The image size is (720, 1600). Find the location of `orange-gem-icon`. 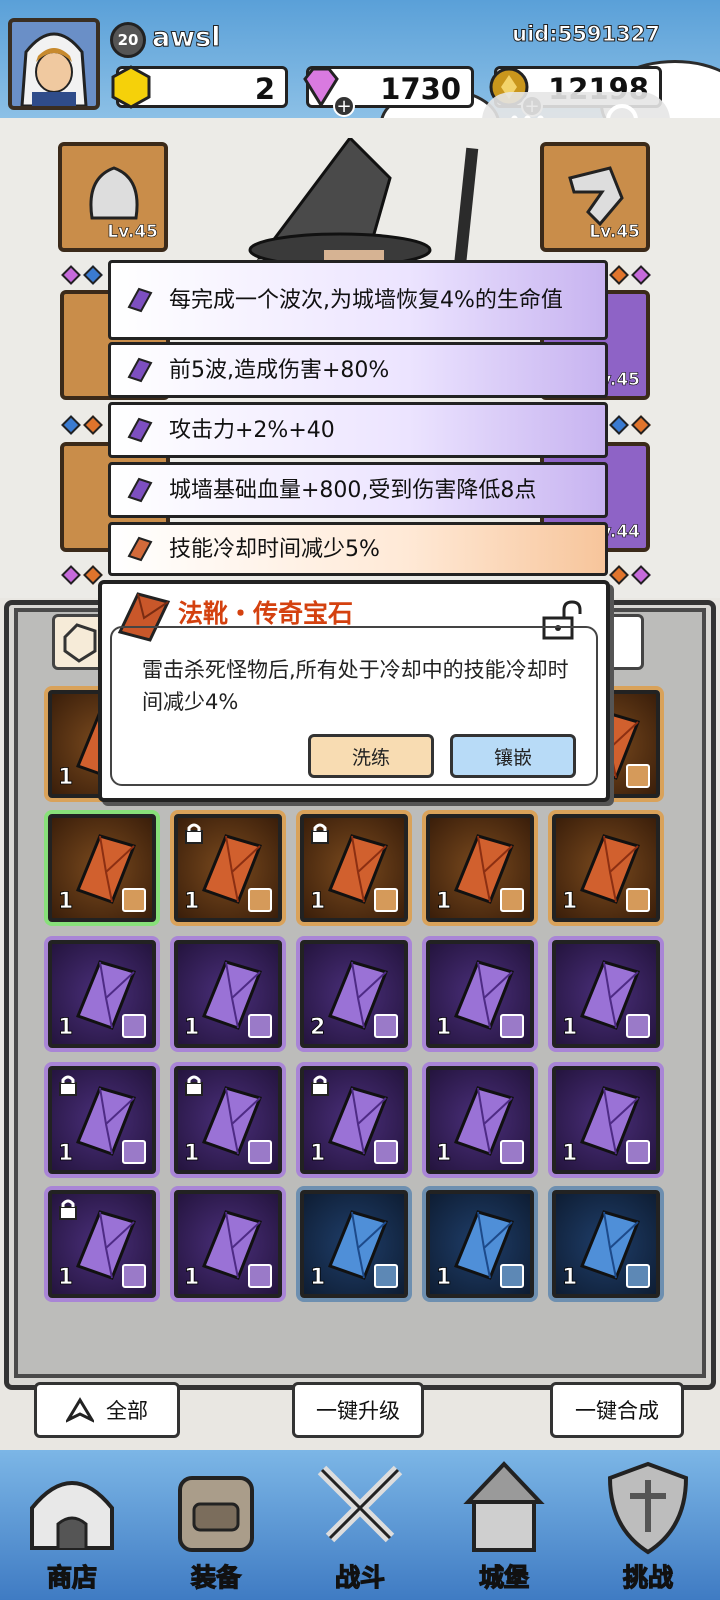

orange-gem-icon is located at coordinates (140, 549).